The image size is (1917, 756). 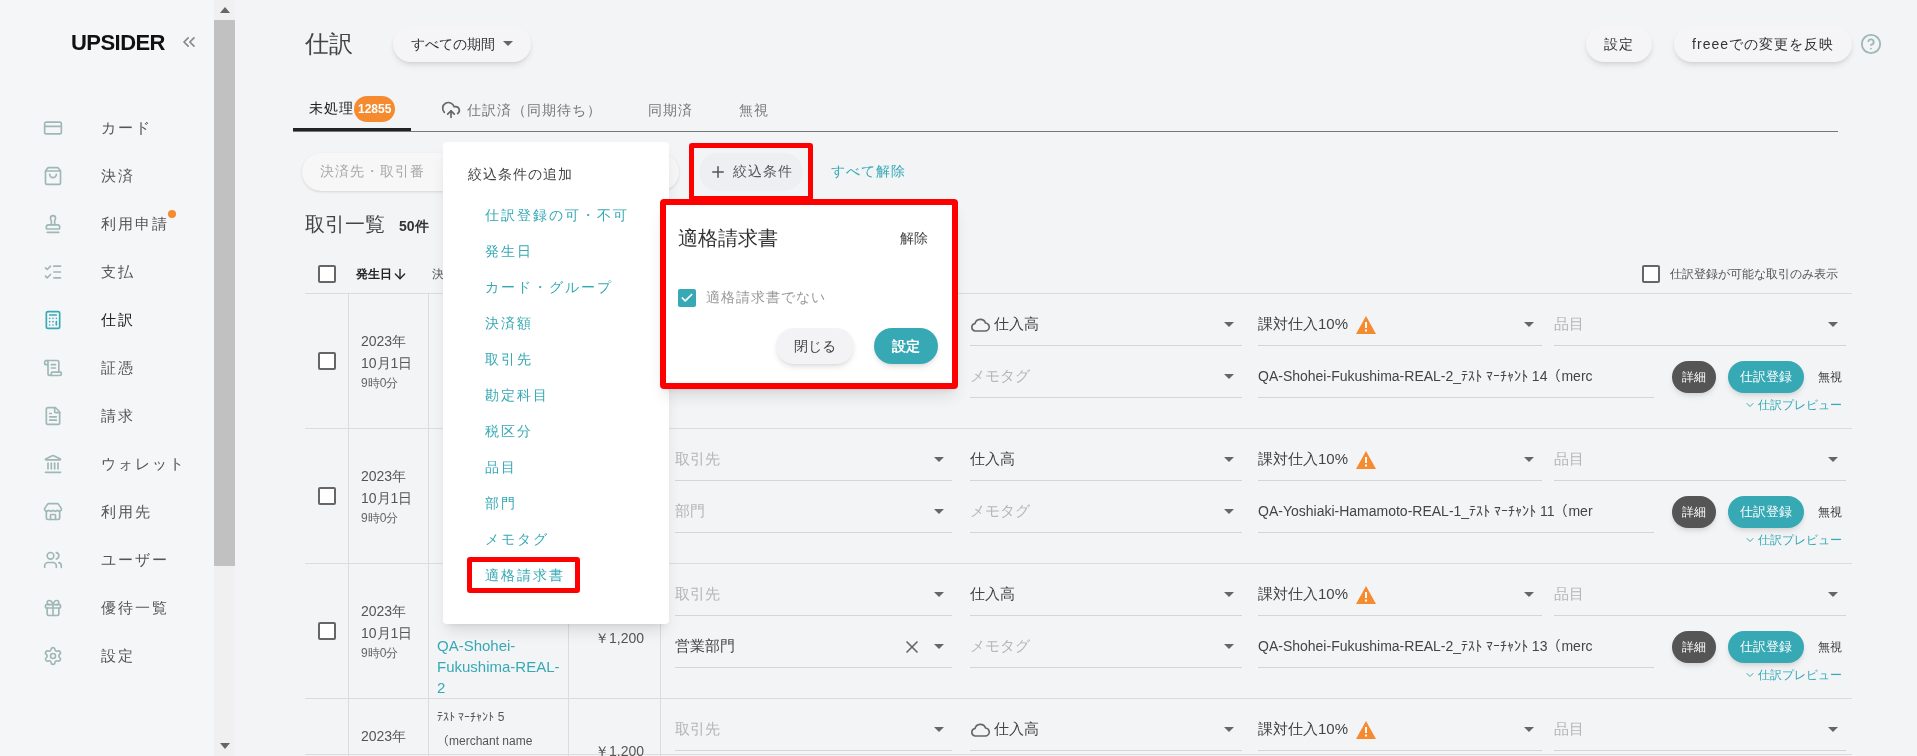 What do you see at coordinates (128, 176) in the screenshot?
I see `sidebar-item: 決済` at bounding box center [128, 176].